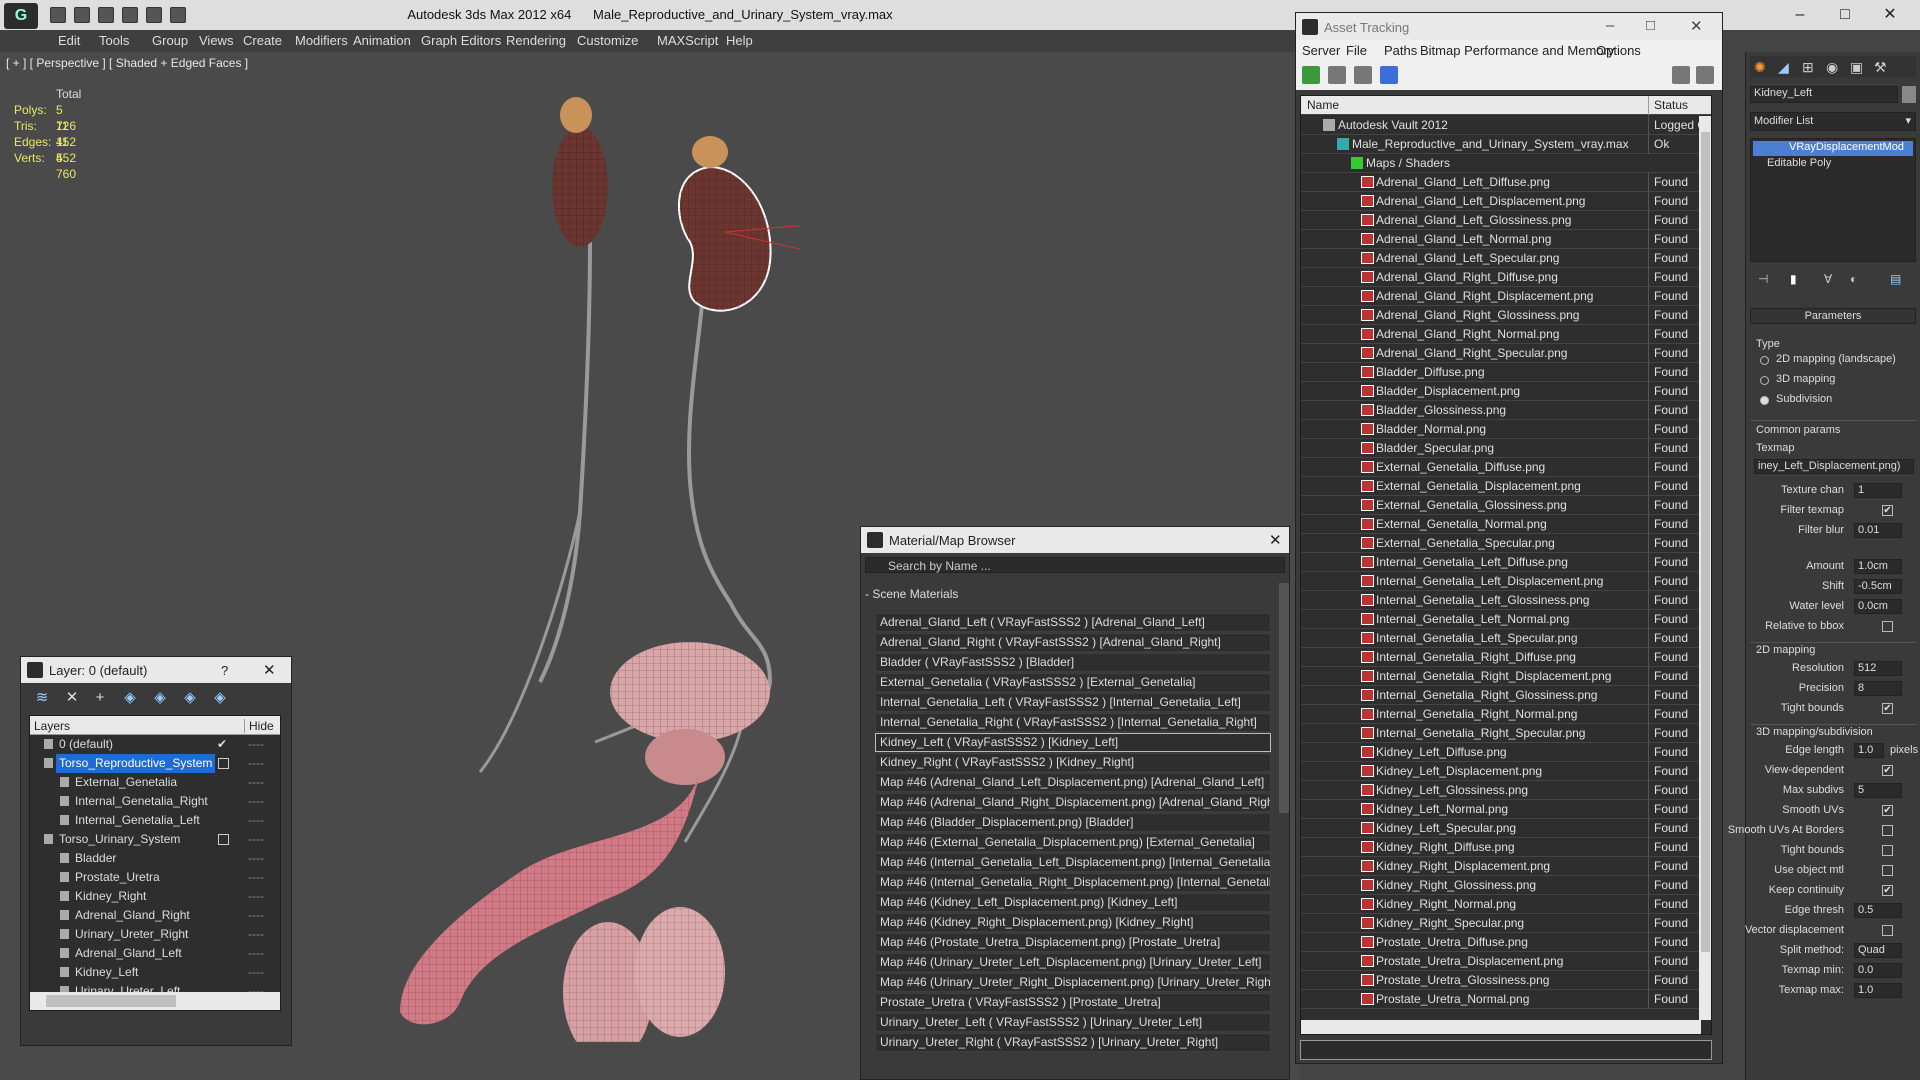 The width and height of the screenshot is (1920, 1080). What do you see at coordinates (536, 40) in the screenshot?
I see `menu-rendering: Rendering` at bounding box center [536, 40].